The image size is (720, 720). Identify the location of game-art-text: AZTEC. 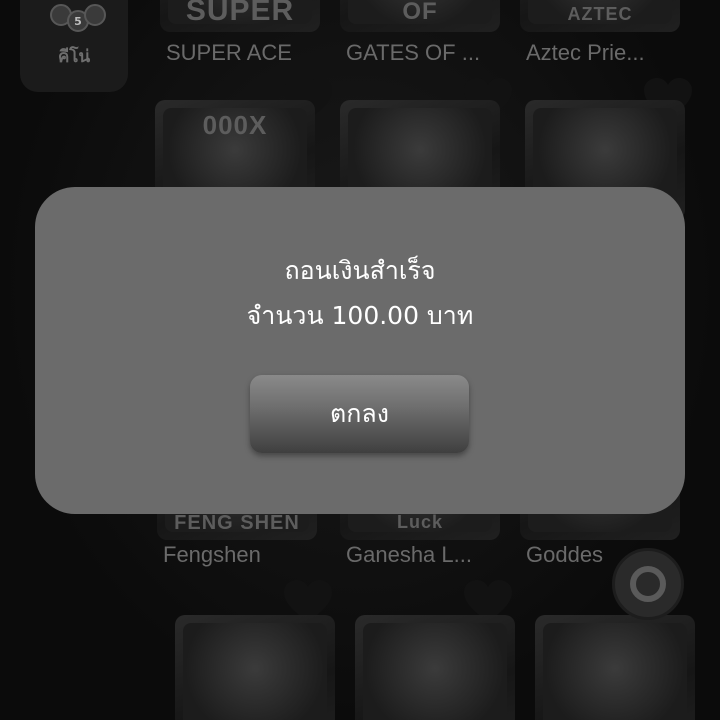
(600, 14).